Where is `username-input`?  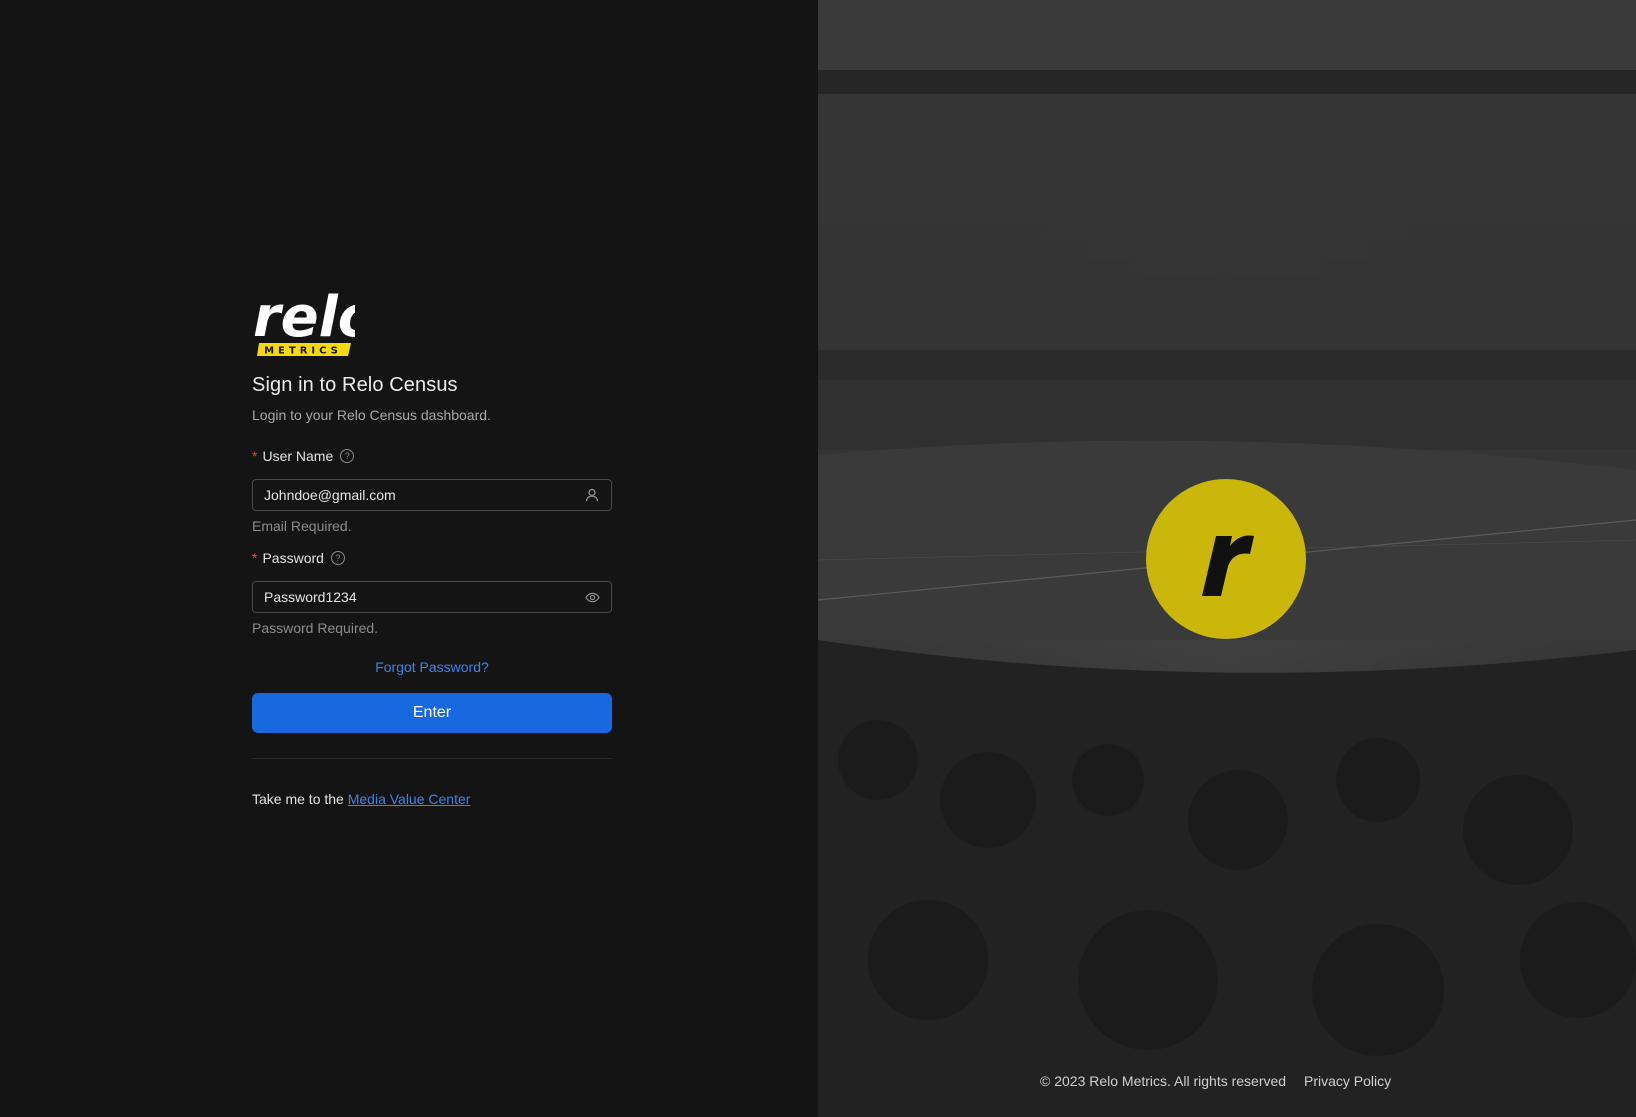 username-input is located at coordinates (424, 495).